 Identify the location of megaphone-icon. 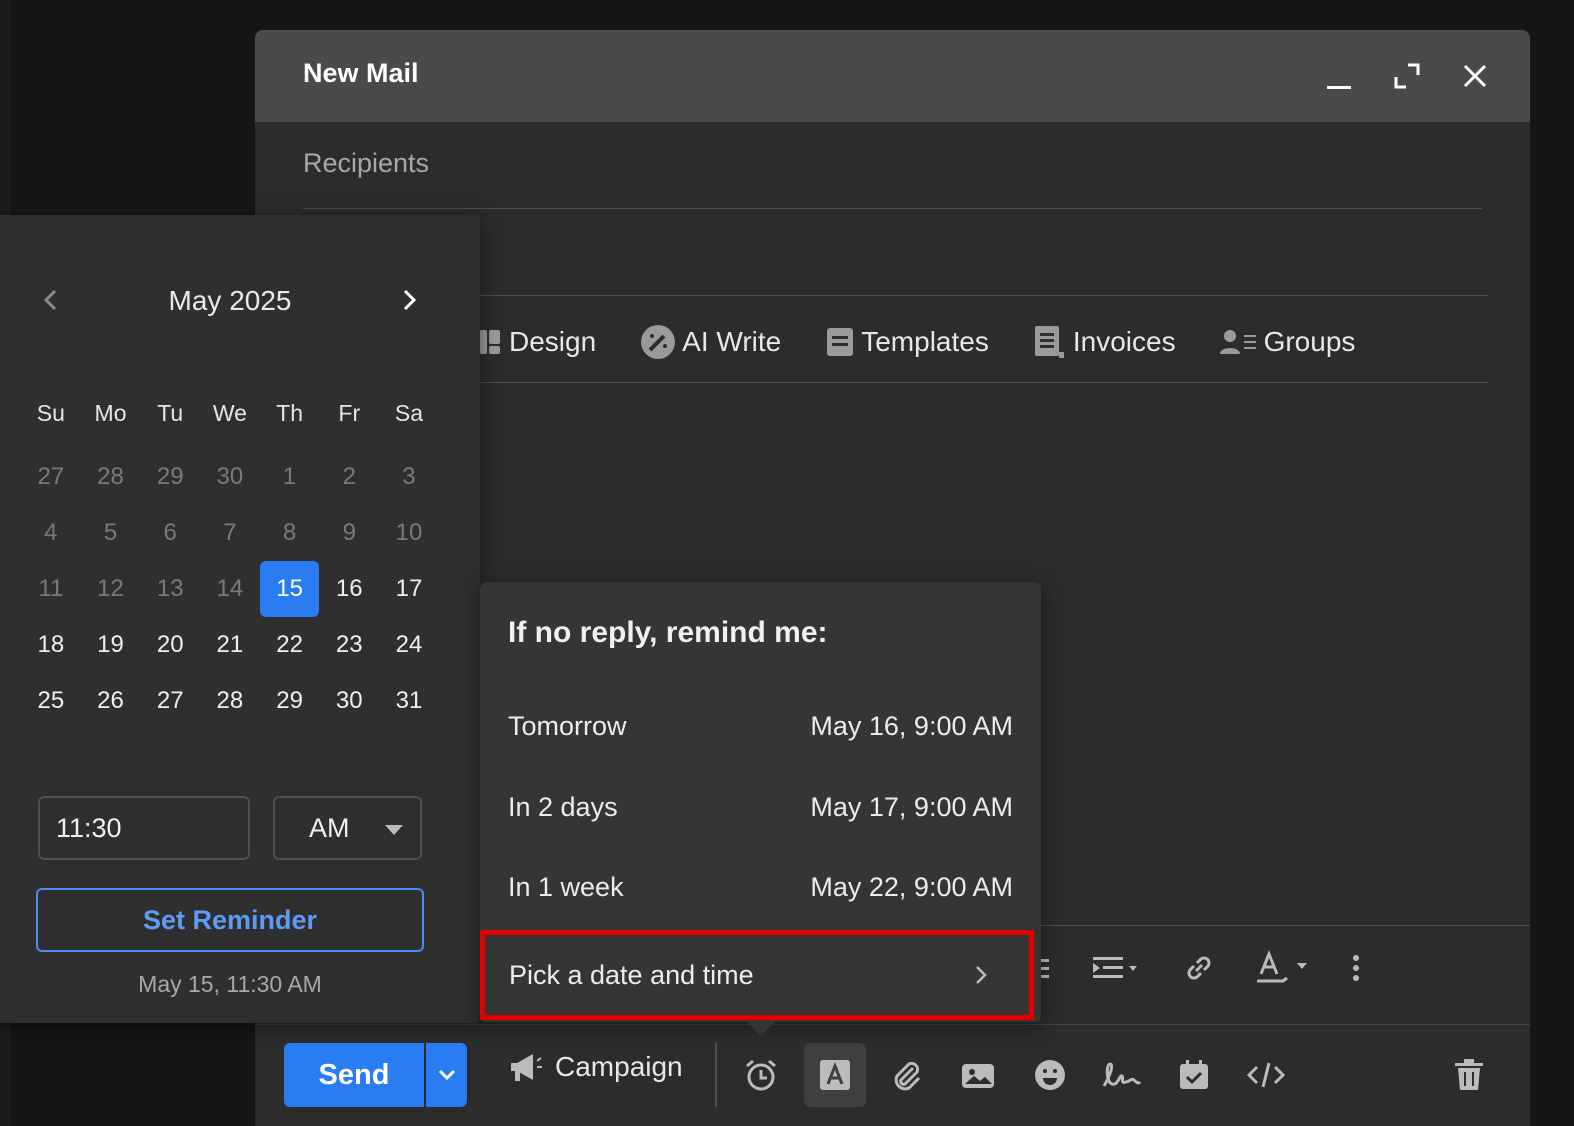
(526, 1067).